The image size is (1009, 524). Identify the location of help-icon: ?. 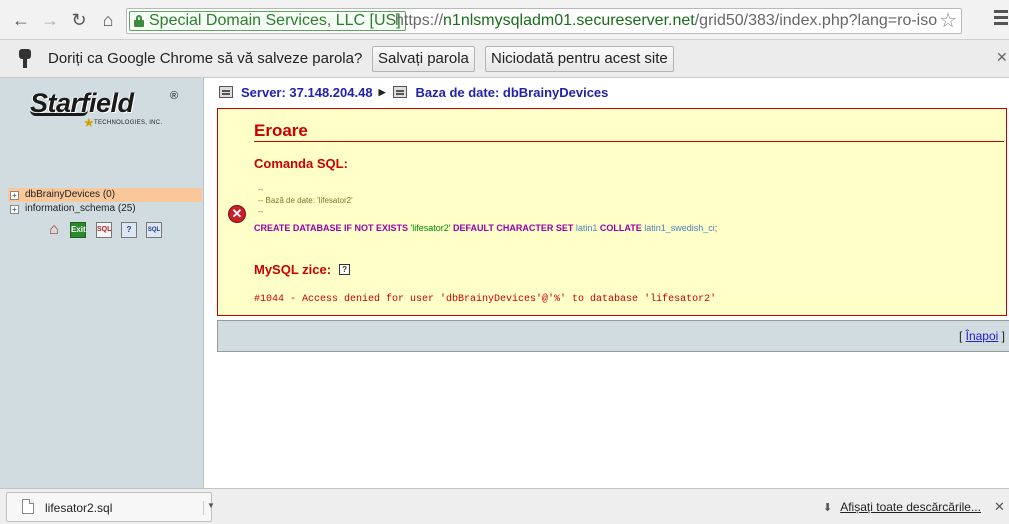
(345, 269).